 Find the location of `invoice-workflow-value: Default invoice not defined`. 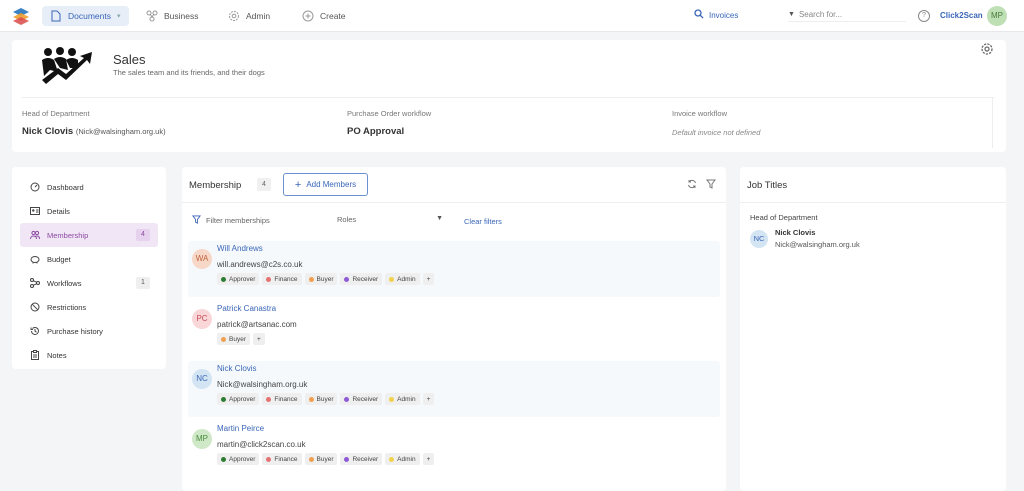

invoice-workflow-value: Default invoice not defined is located at coordinates (716, 132).